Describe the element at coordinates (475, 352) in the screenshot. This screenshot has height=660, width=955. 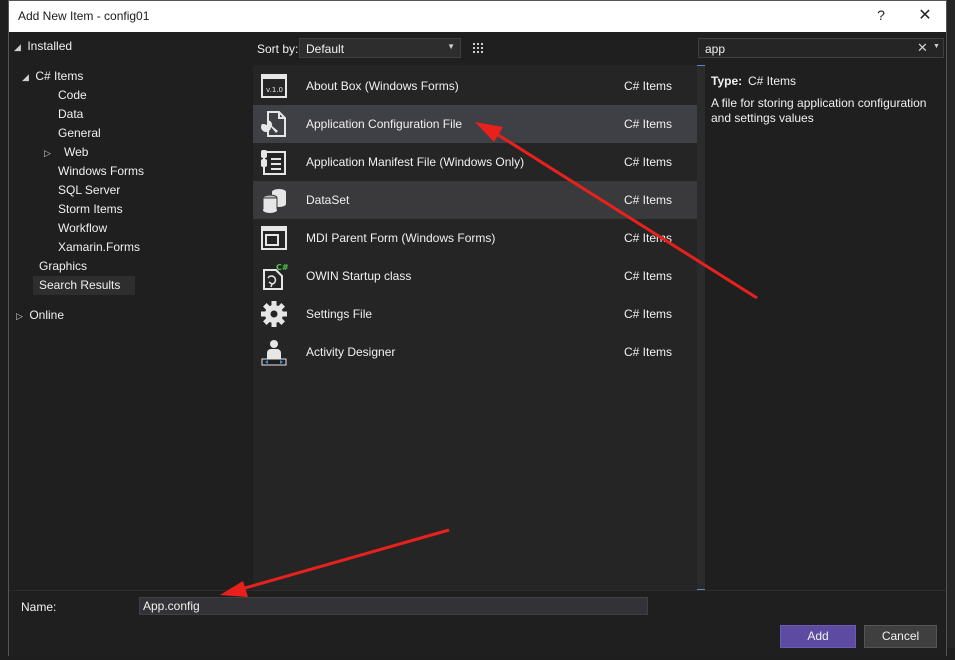
I see `template-row: Activity Designer C# Items` at that location.